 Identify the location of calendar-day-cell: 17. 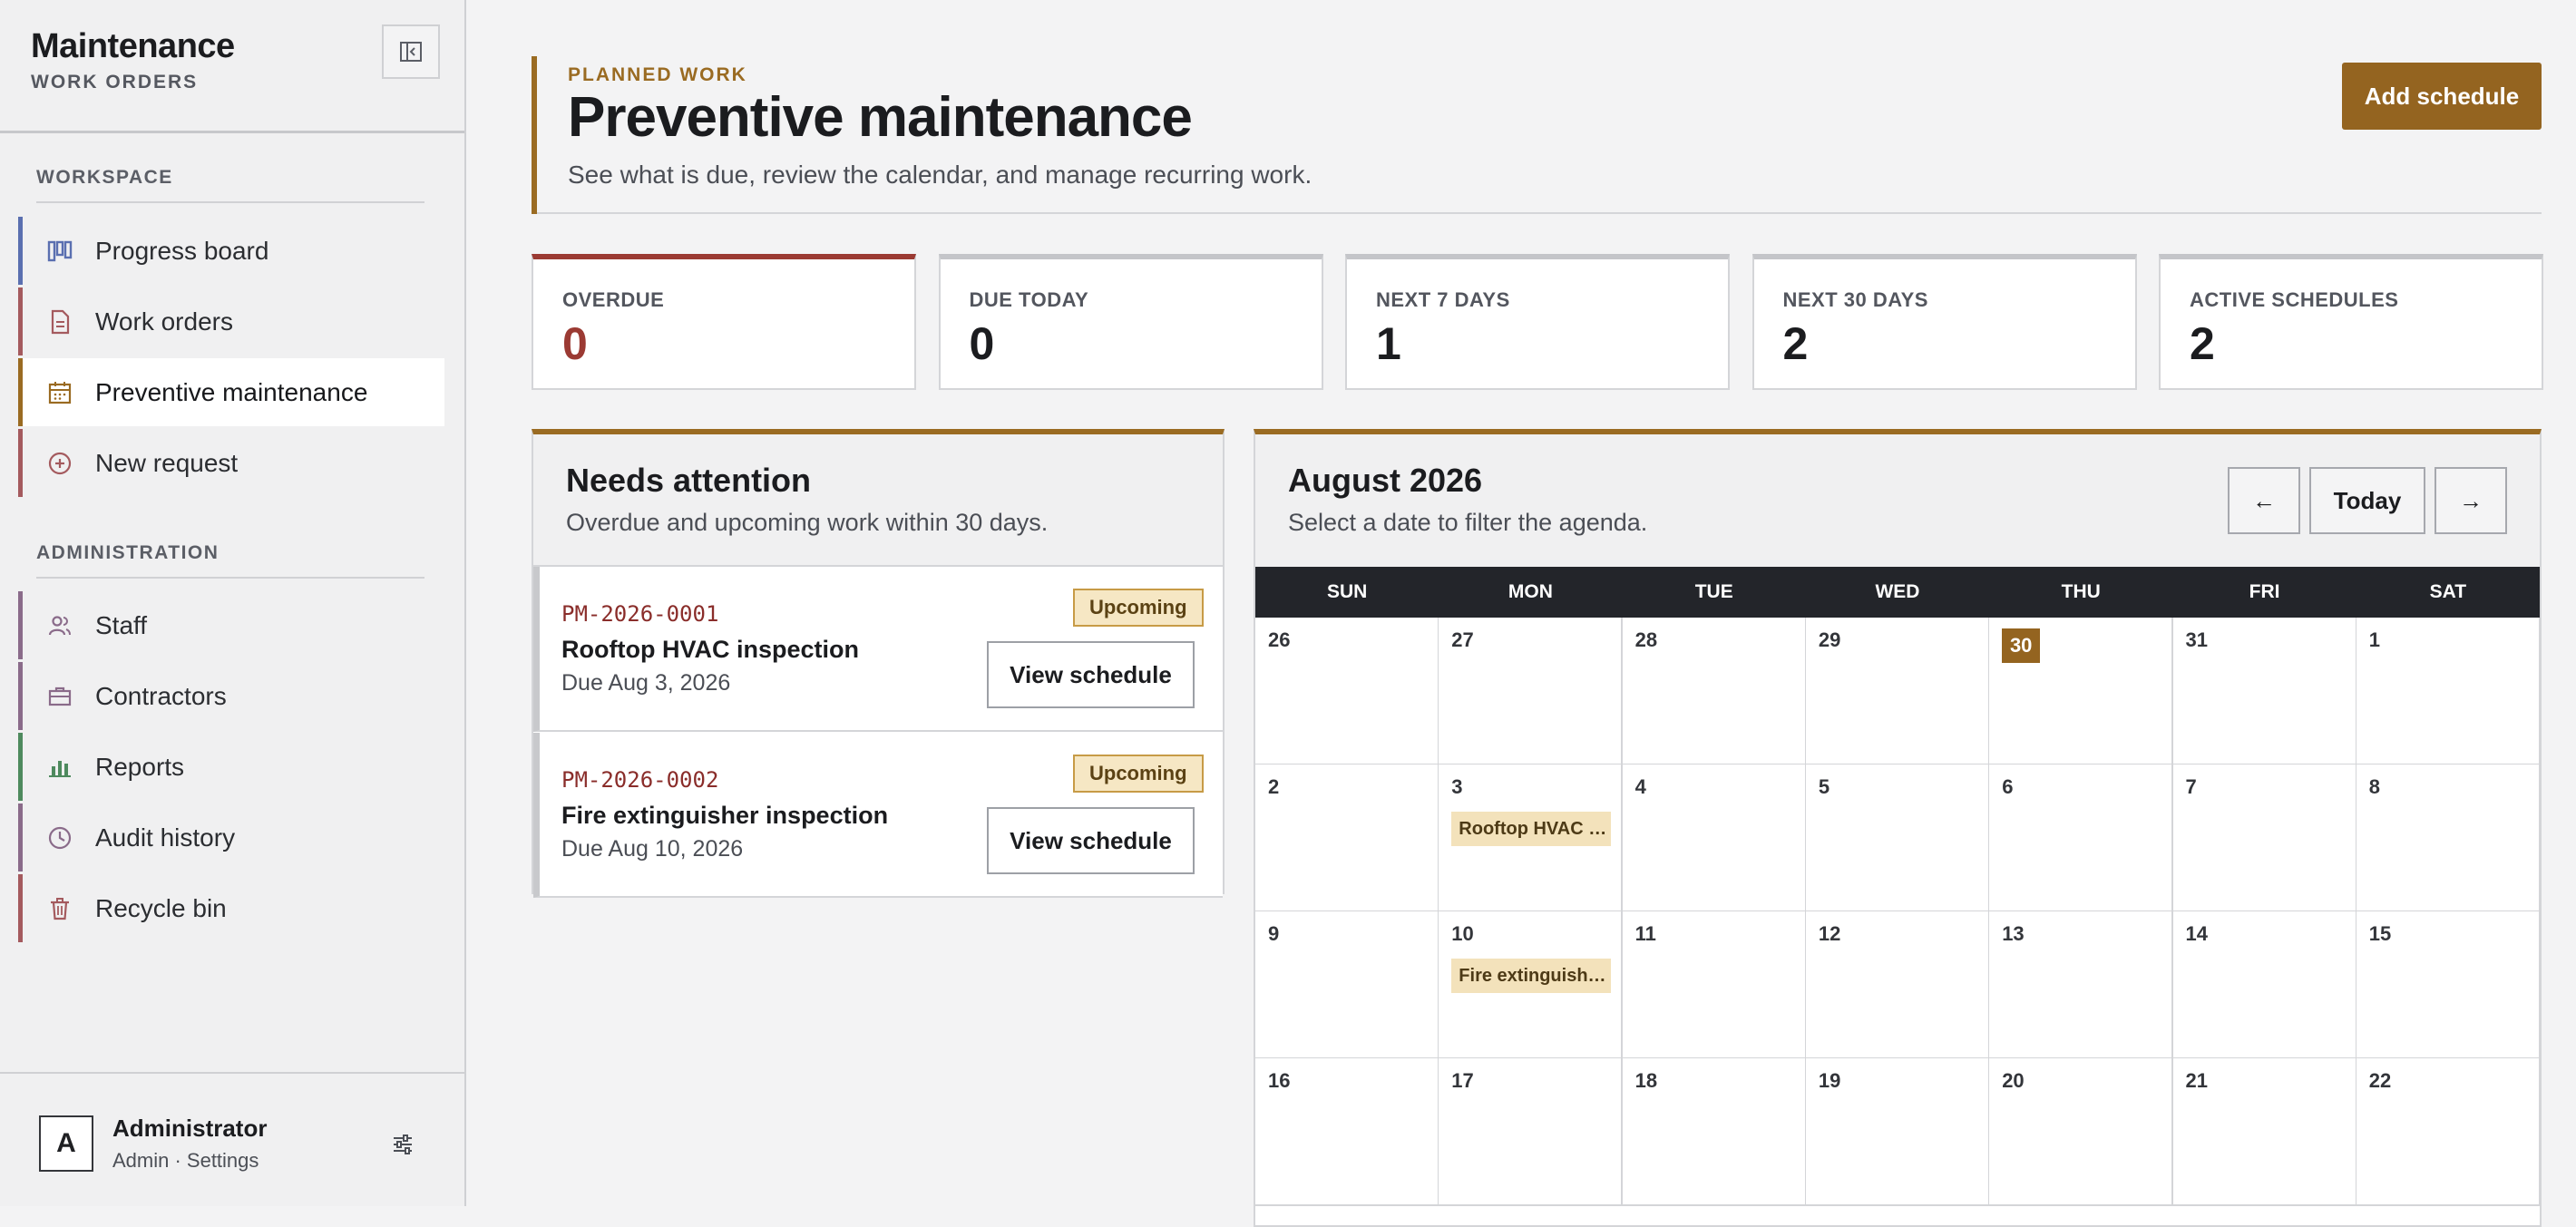
(1531, 1132).